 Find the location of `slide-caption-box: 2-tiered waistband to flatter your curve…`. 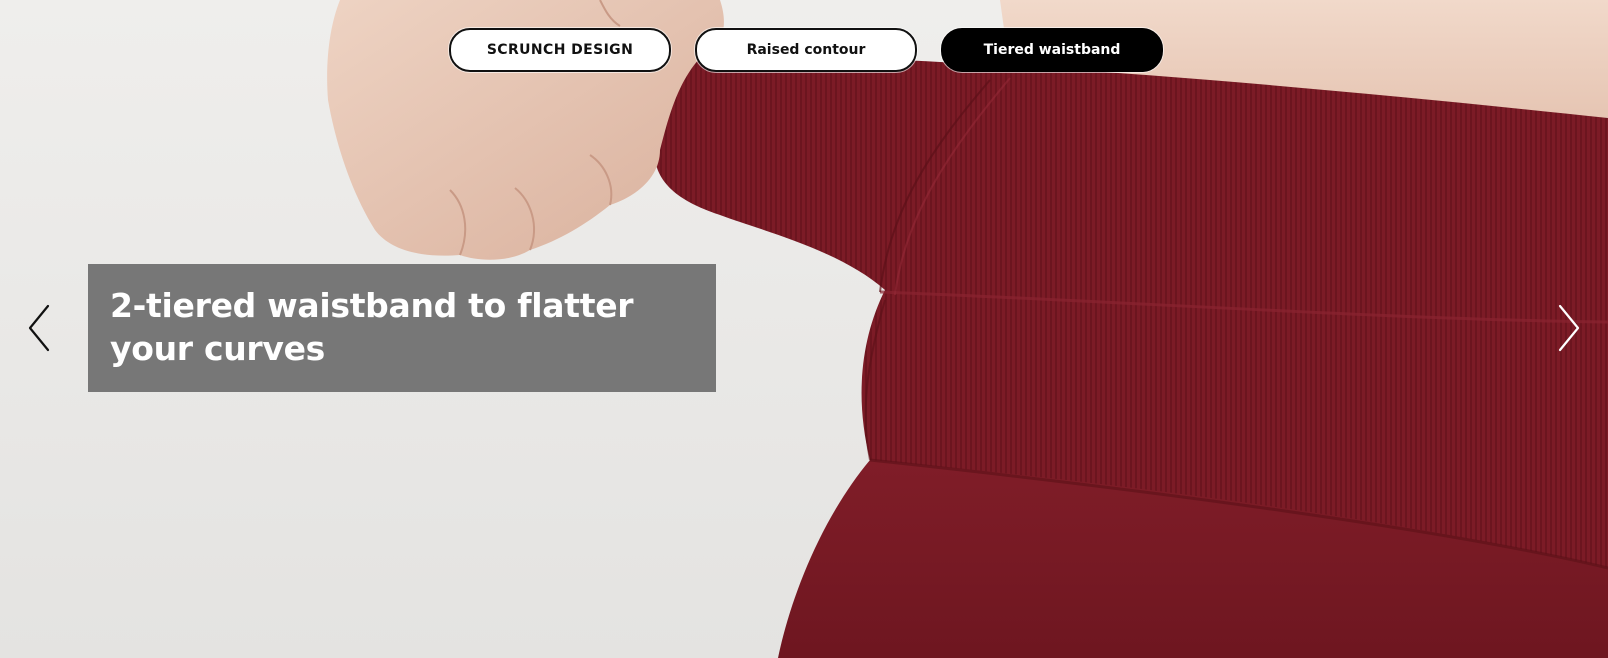

slide-caption-box: 2-tiered waistband to flatter your curve… is located at coordinates (402, 328).